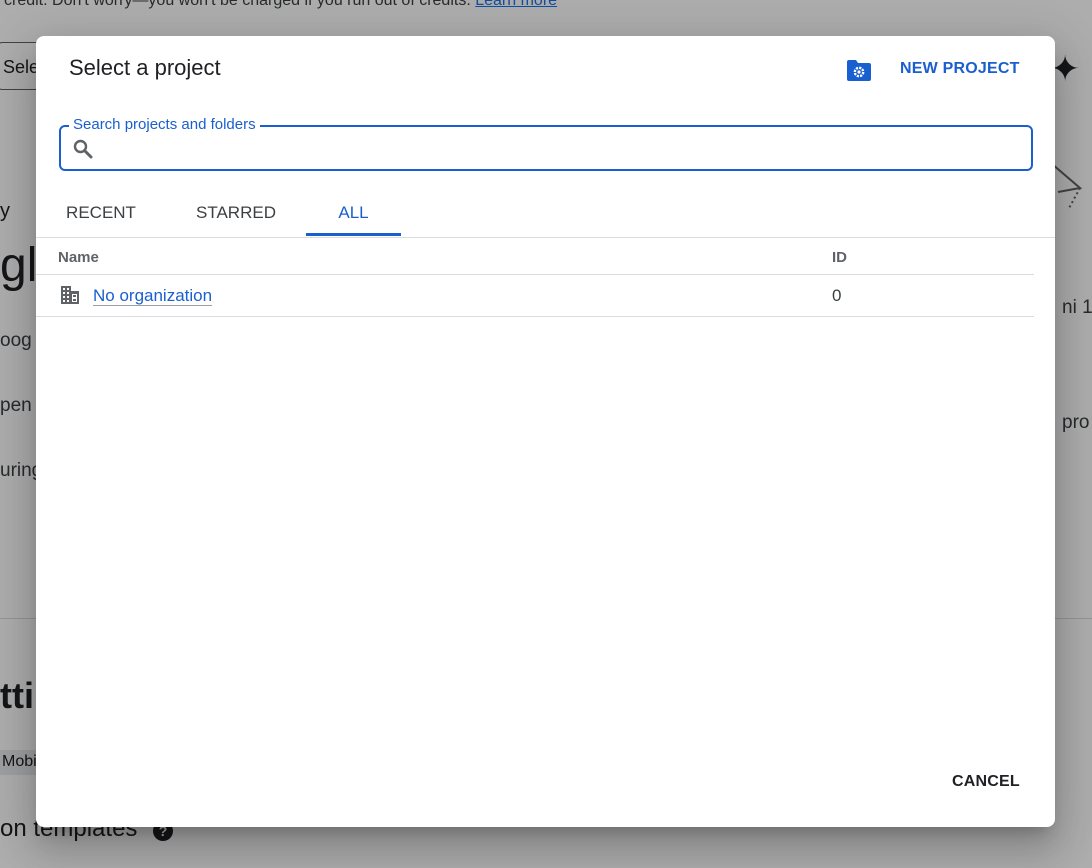 The width and height of the screenshot is (1092, 868). What do you see at coordinates (535, 295) in the screenshot?
I see `table-row: No organization 0` at bounding box center [535, 295].